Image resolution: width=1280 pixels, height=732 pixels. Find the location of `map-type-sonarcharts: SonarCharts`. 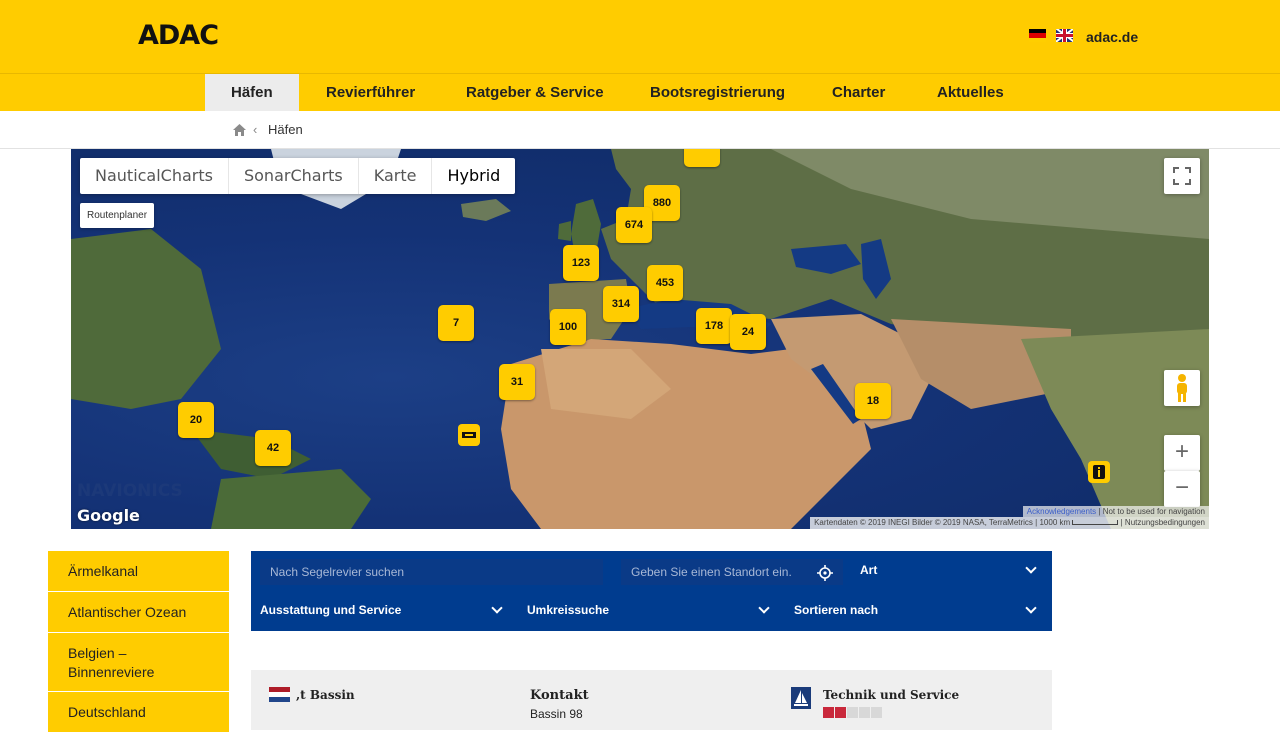

map-type-sonarcharts: SonarCharts is located at coordinates (294, 176).